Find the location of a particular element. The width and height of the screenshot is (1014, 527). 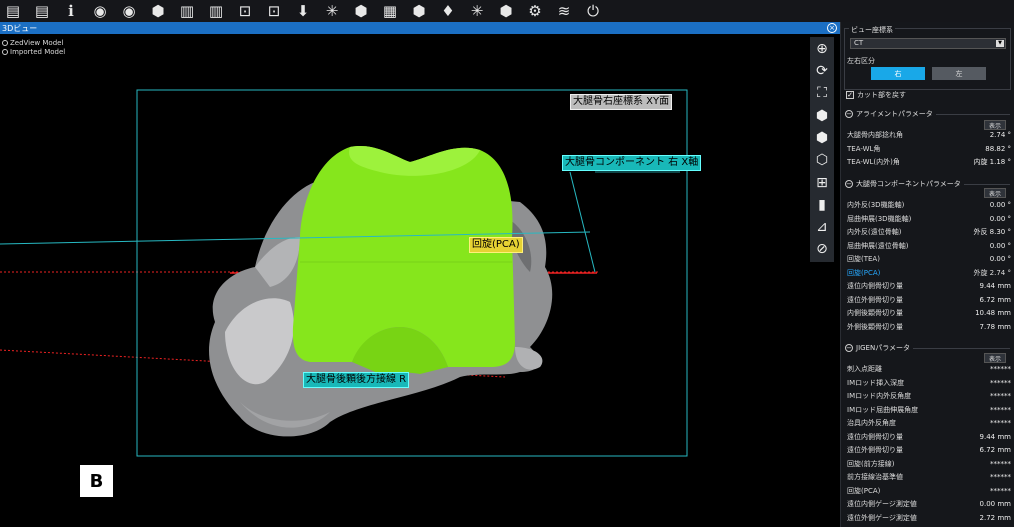

view-eye-icon: ◉ is located at coordinates (100, 11).